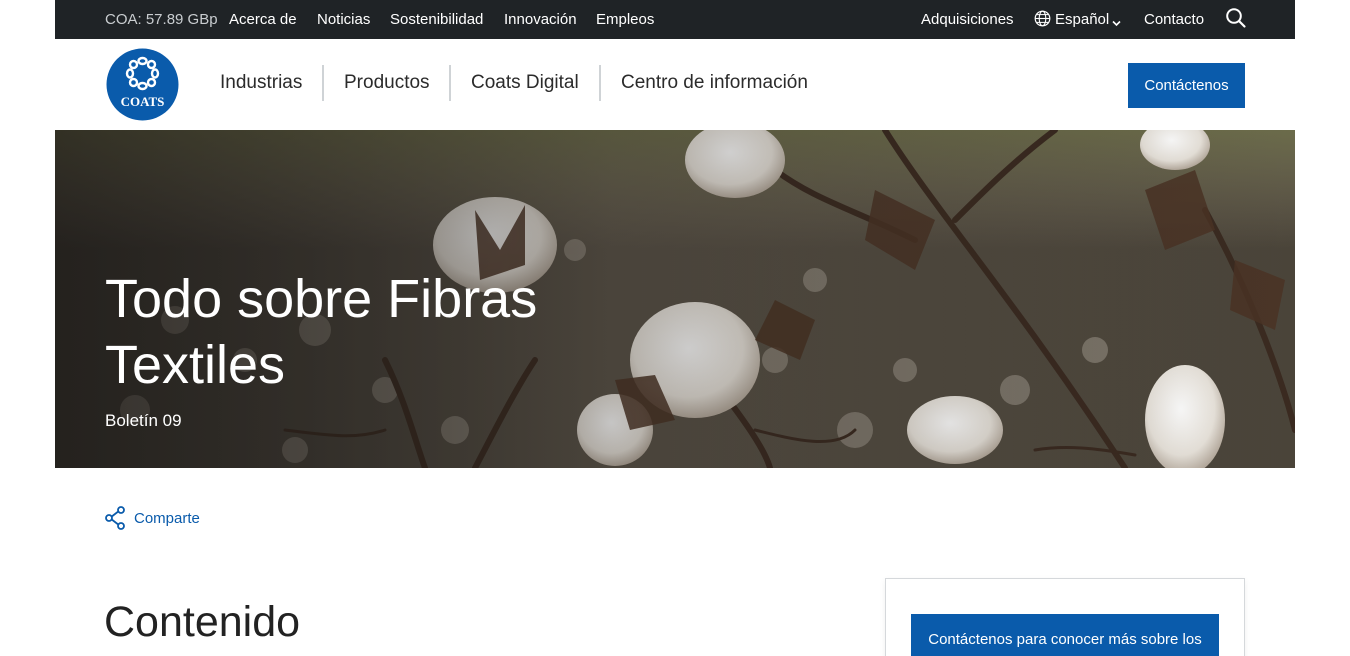  Describe the element at coordinates (142, 84) in the screenshot. I see `coats-logo: COATS` at that location.